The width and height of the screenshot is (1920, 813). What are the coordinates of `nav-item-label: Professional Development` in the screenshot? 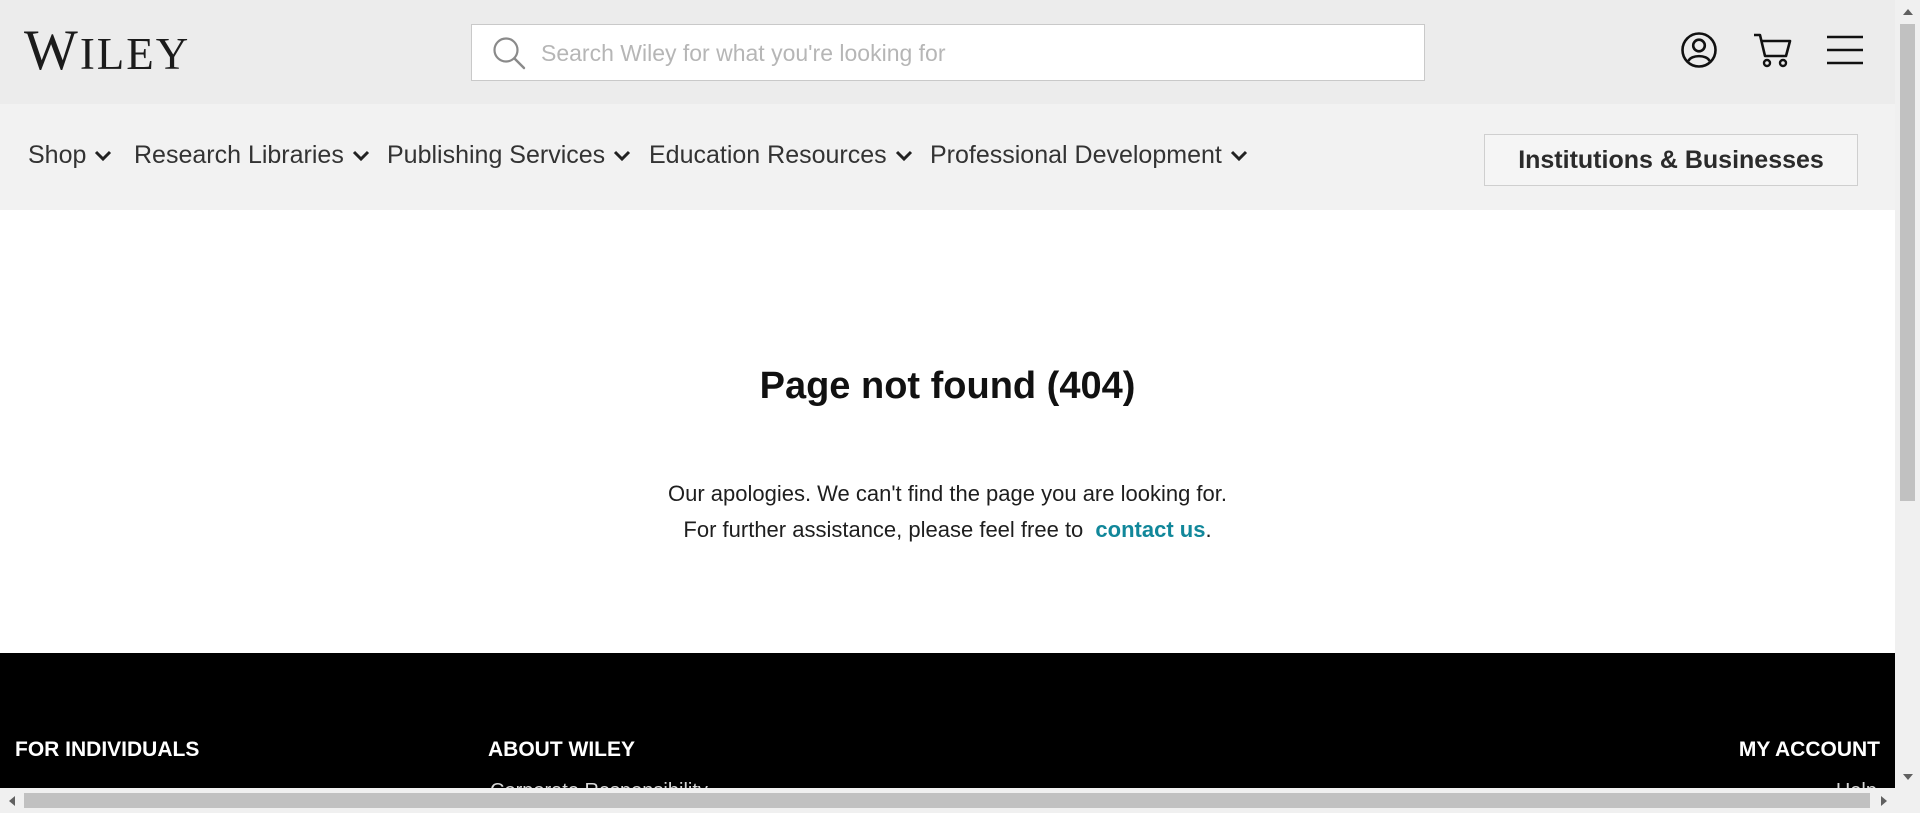 It's located at (1076, 155).